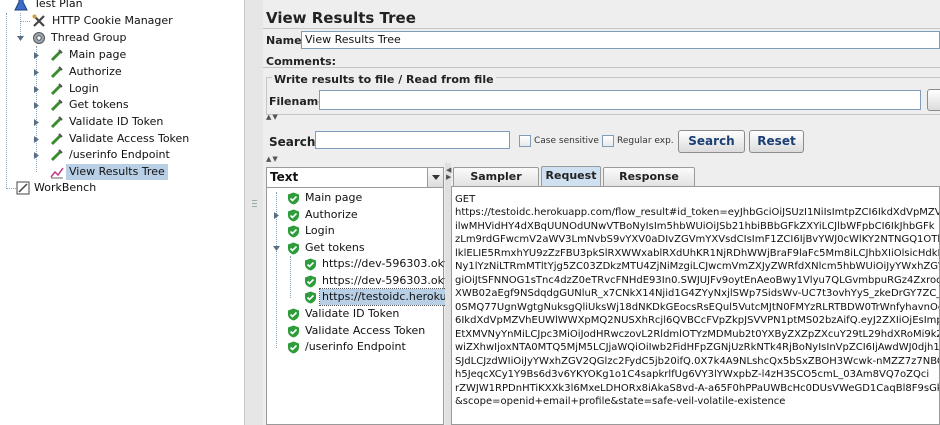  I want to click on filename-label: Filename, so click(297, 101).